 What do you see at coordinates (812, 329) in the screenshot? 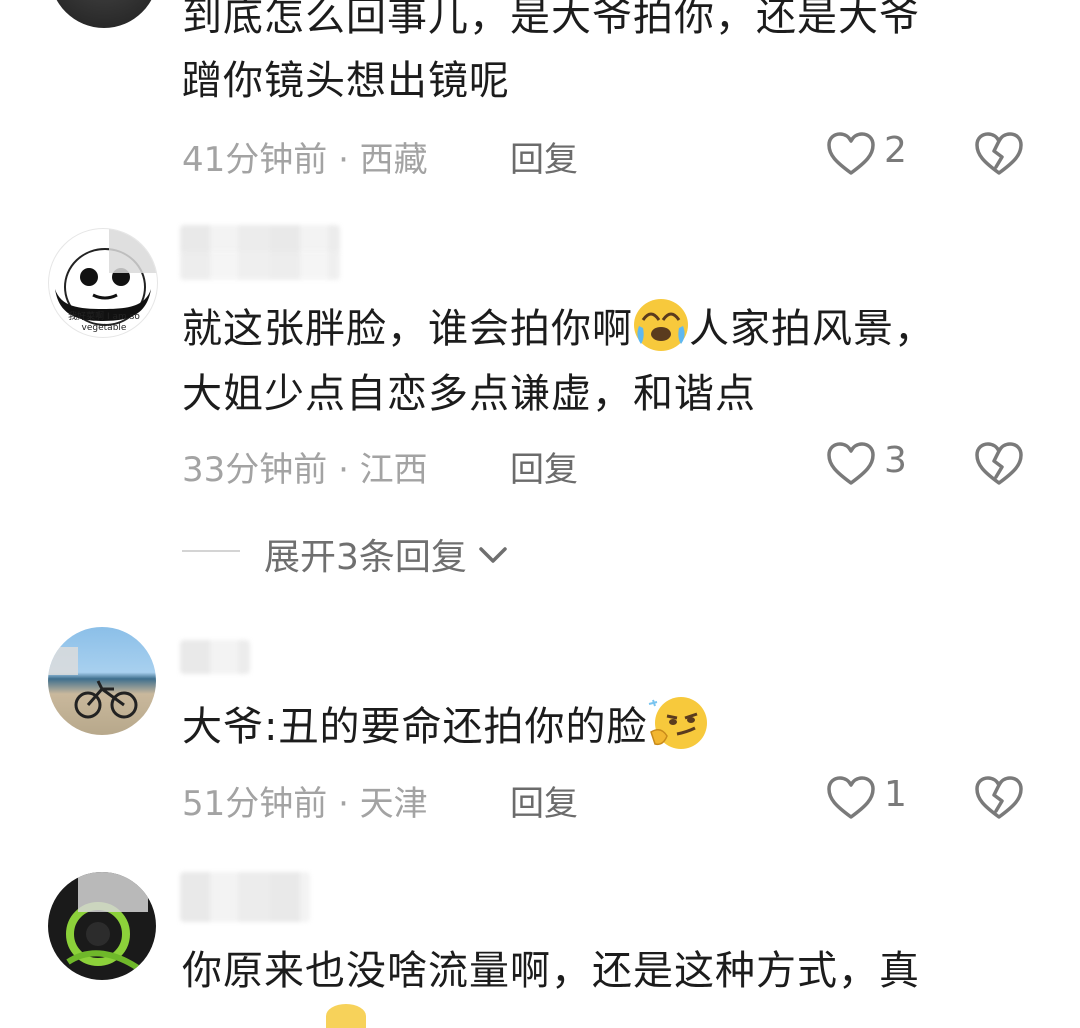
I see `comment-text-part: 人家拍风景，` at bounding box center [812, 329].